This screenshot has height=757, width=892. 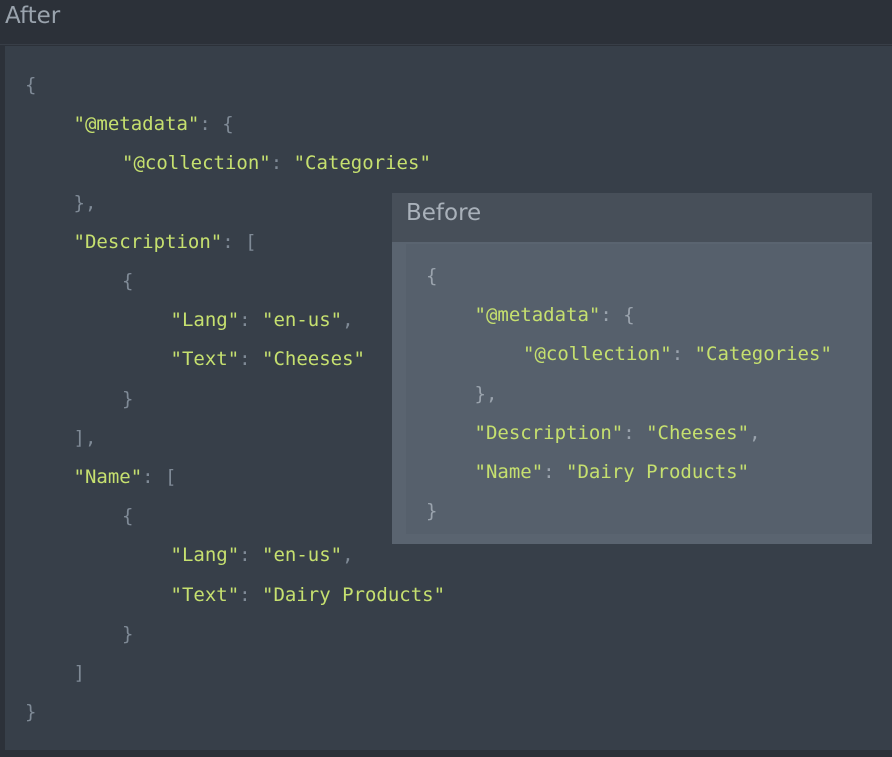 What do you see at coordinates (597, 354) in the screenshot?
I see `before-code-key: "@collection"` at bounding box center [597, 354].